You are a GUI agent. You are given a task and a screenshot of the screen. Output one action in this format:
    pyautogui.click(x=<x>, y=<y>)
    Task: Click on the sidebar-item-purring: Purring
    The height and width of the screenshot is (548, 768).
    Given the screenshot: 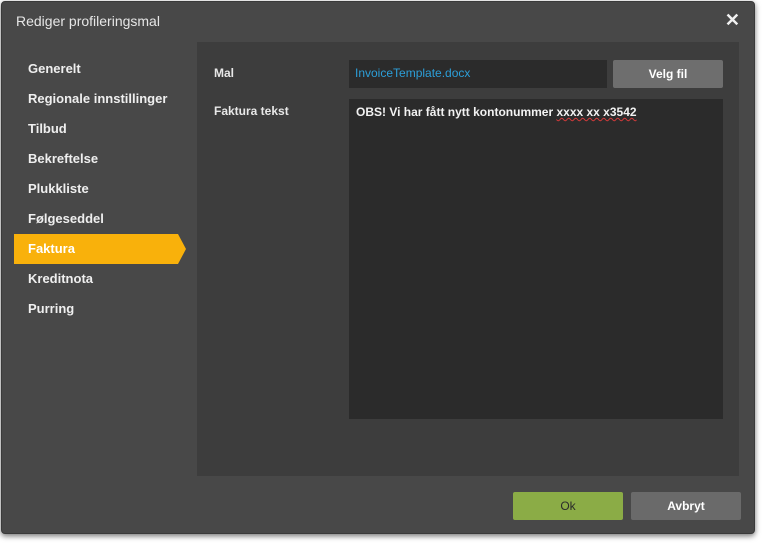 What is the action you would take?
    pyautogui.click(x=99, y=309)
    